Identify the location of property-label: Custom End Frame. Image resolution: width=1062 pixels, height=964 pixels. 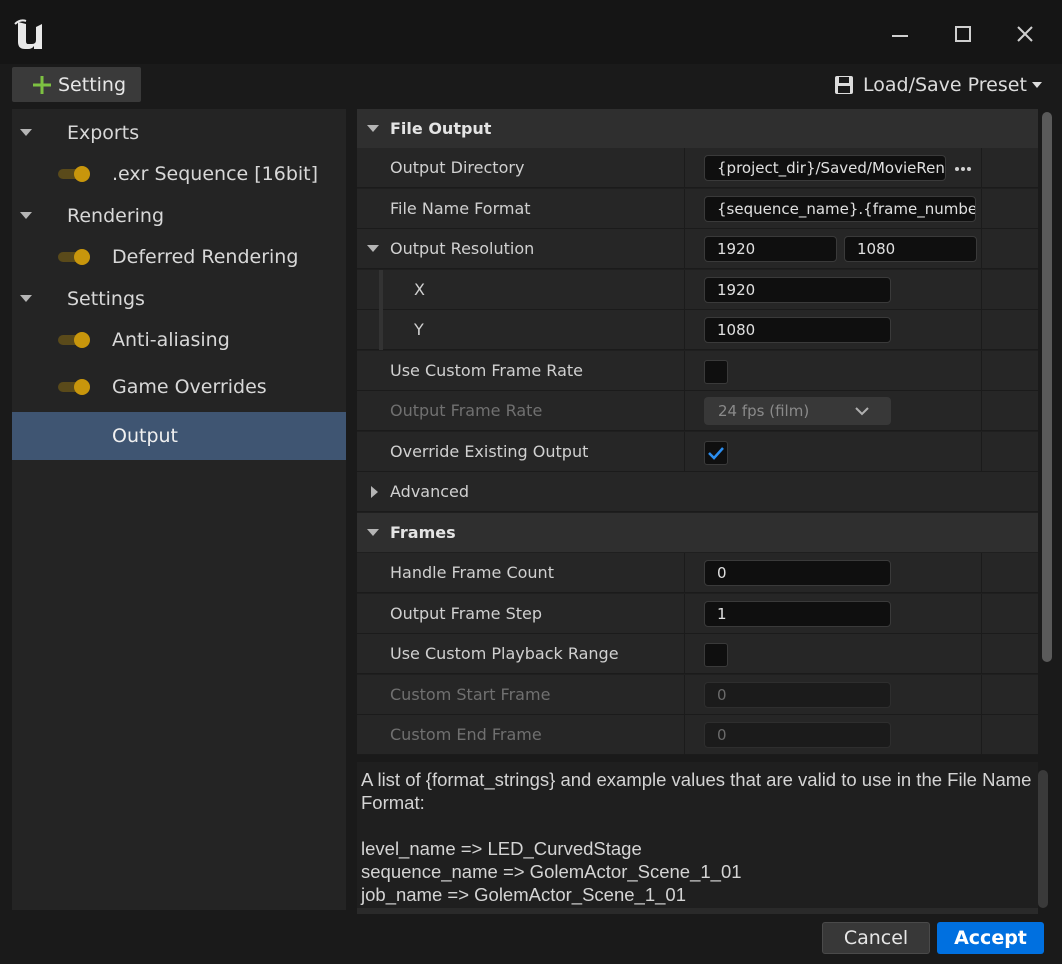
(466, 734).